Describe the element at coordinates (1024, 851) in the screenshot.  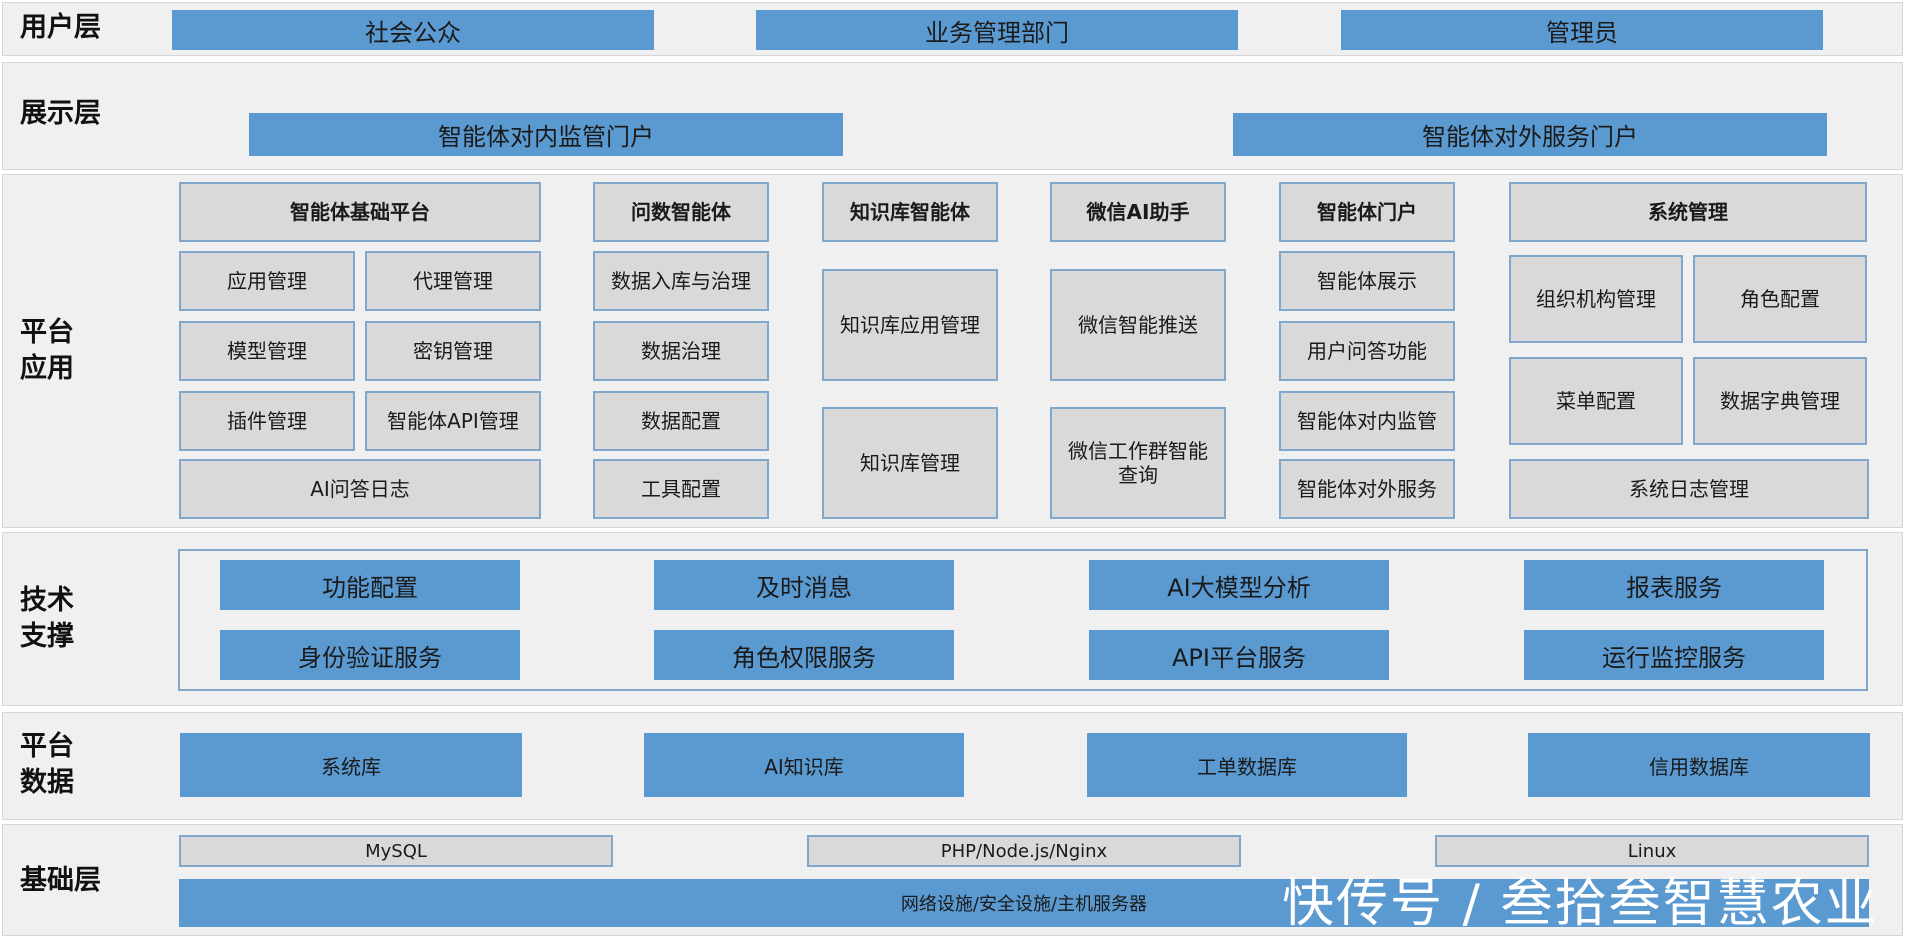
I see `infra-php-node-nginx: PHP/Node.js/Nginx` at that location.